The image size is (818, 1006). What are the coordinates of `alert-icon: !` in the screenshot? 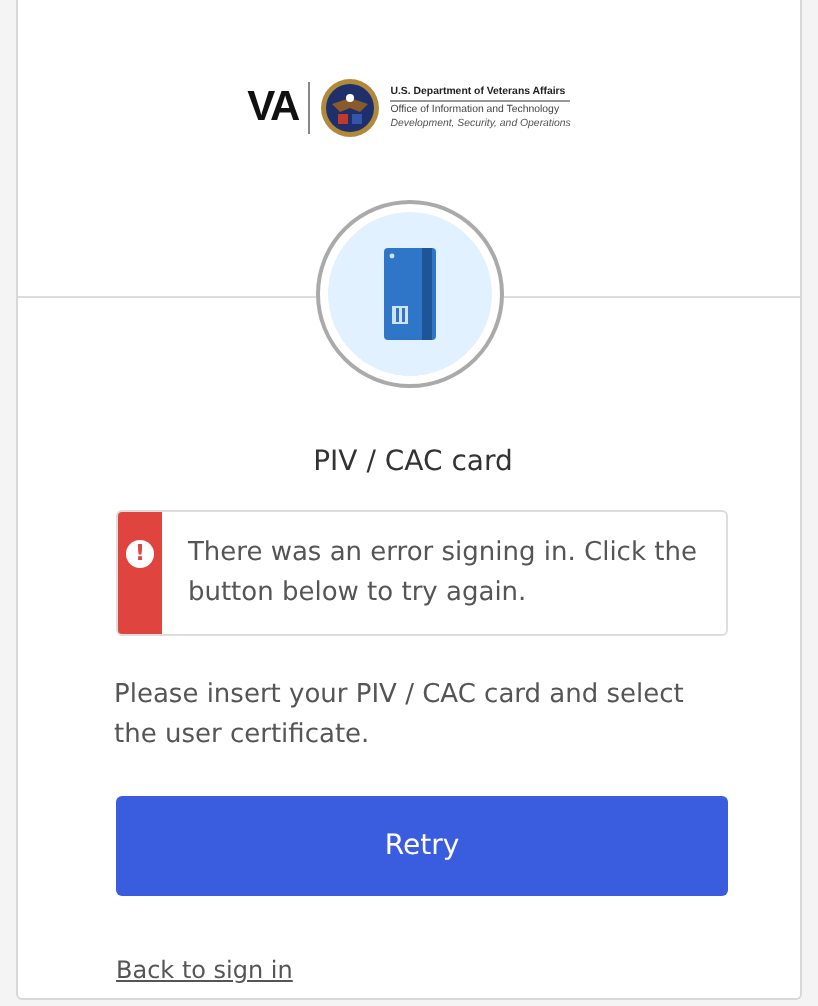 It's located at (139, 554).